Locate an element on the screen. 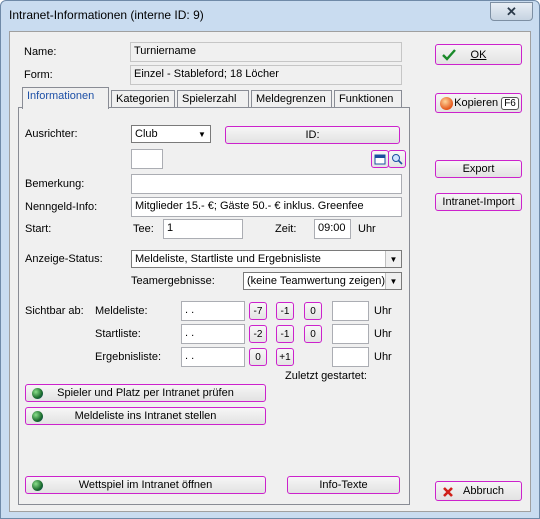  tee-label: Tee: is located at coordinates (143, 229).